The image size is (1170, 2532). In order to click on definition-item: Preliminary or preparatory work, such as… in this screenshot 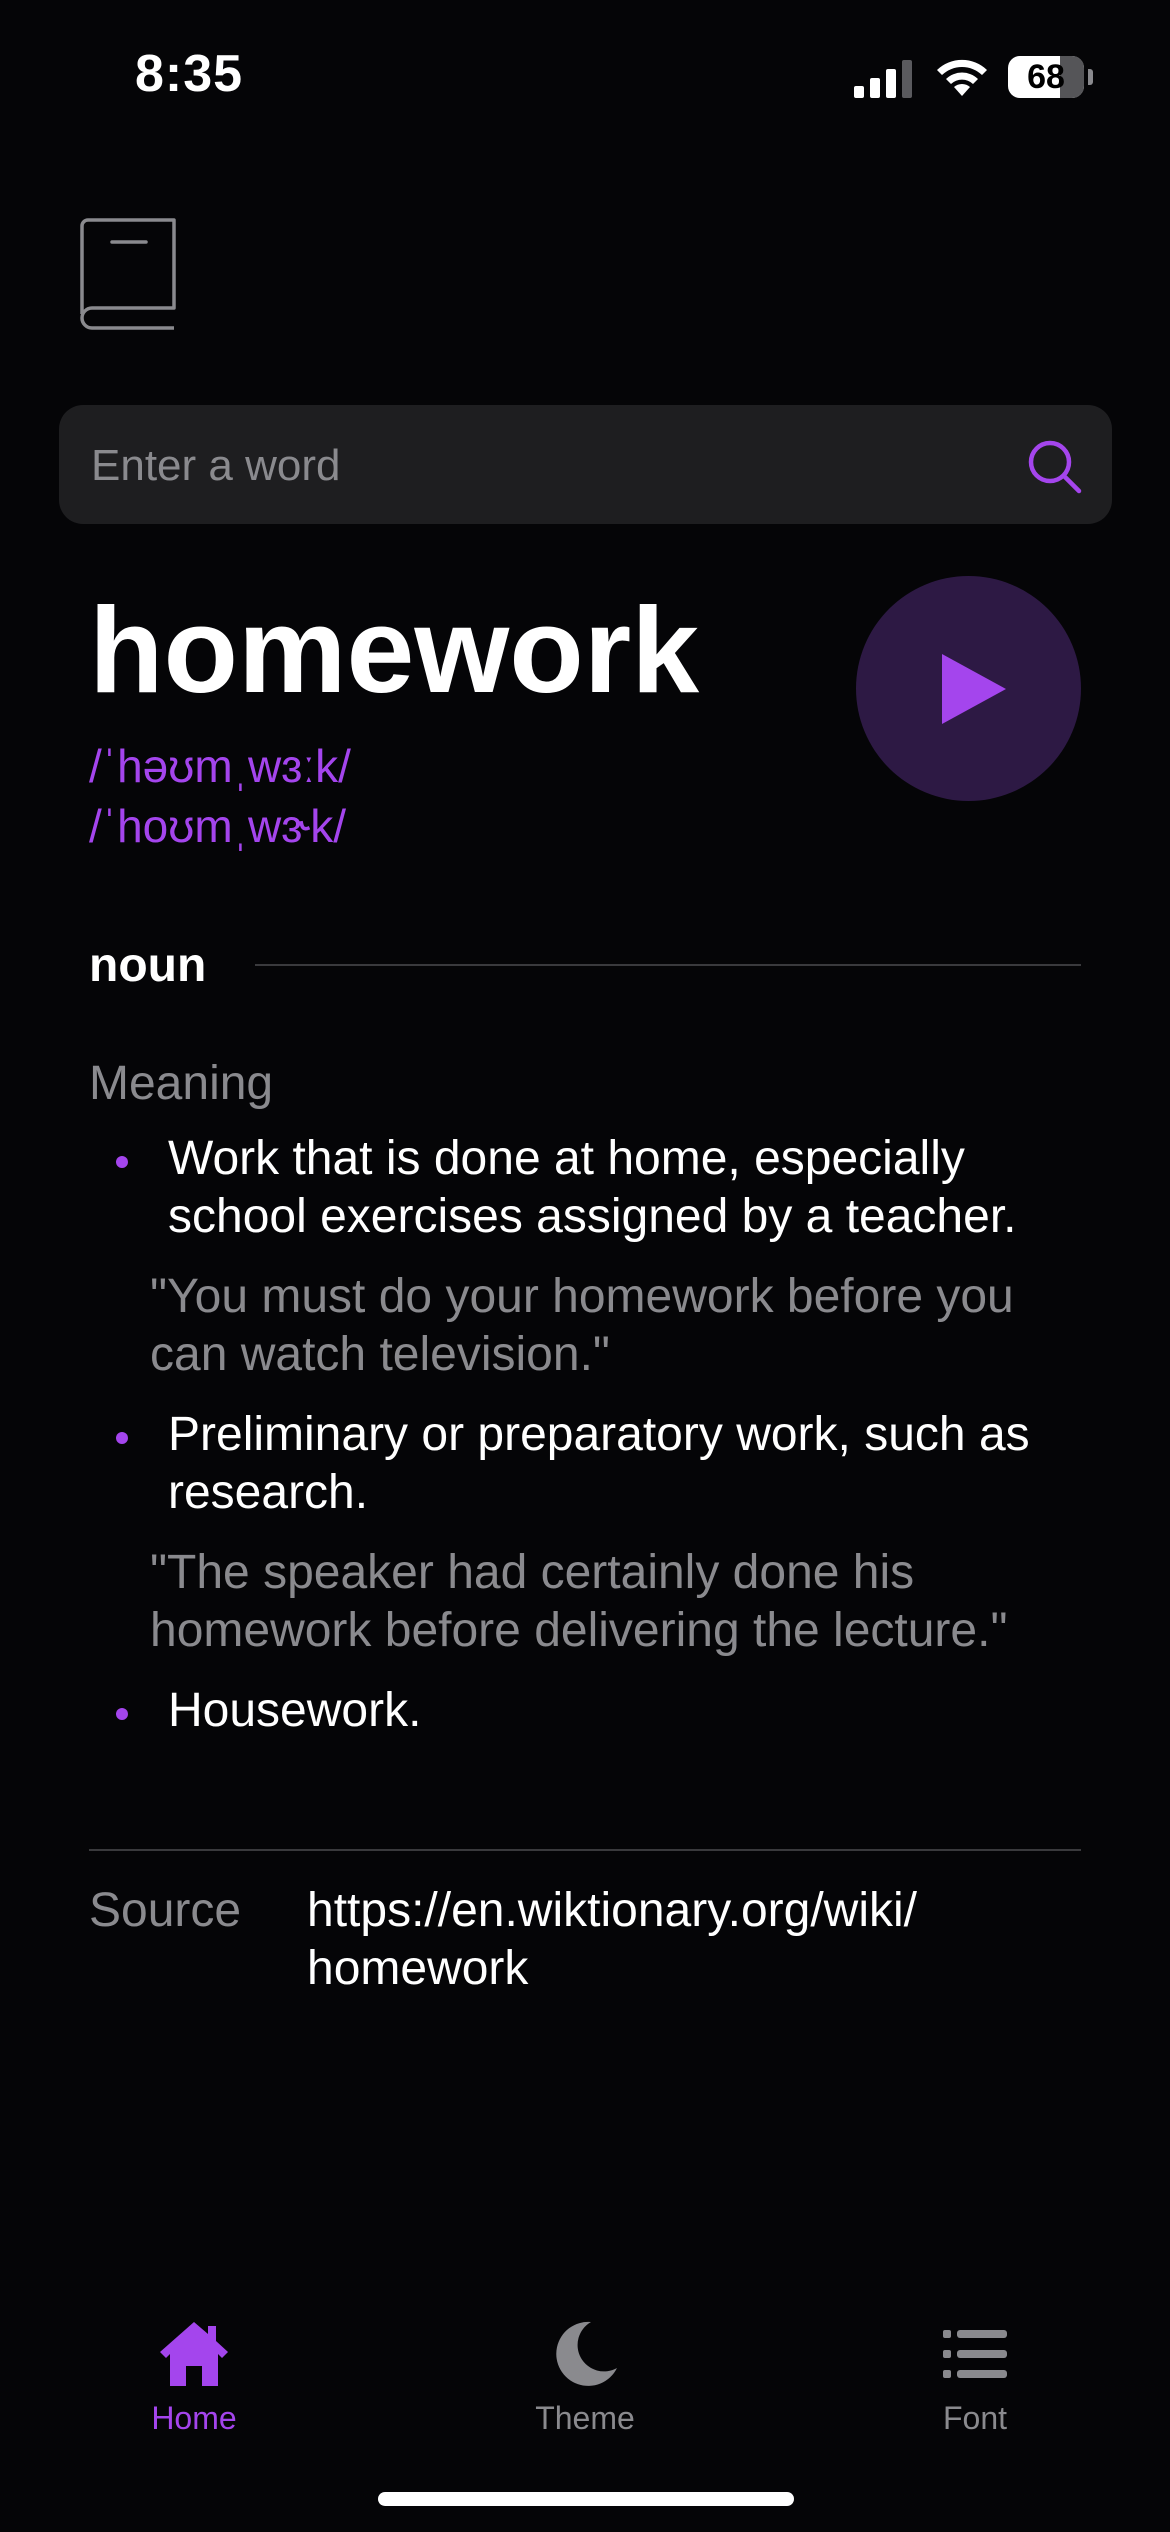, I will do `click(600, 1464)`.